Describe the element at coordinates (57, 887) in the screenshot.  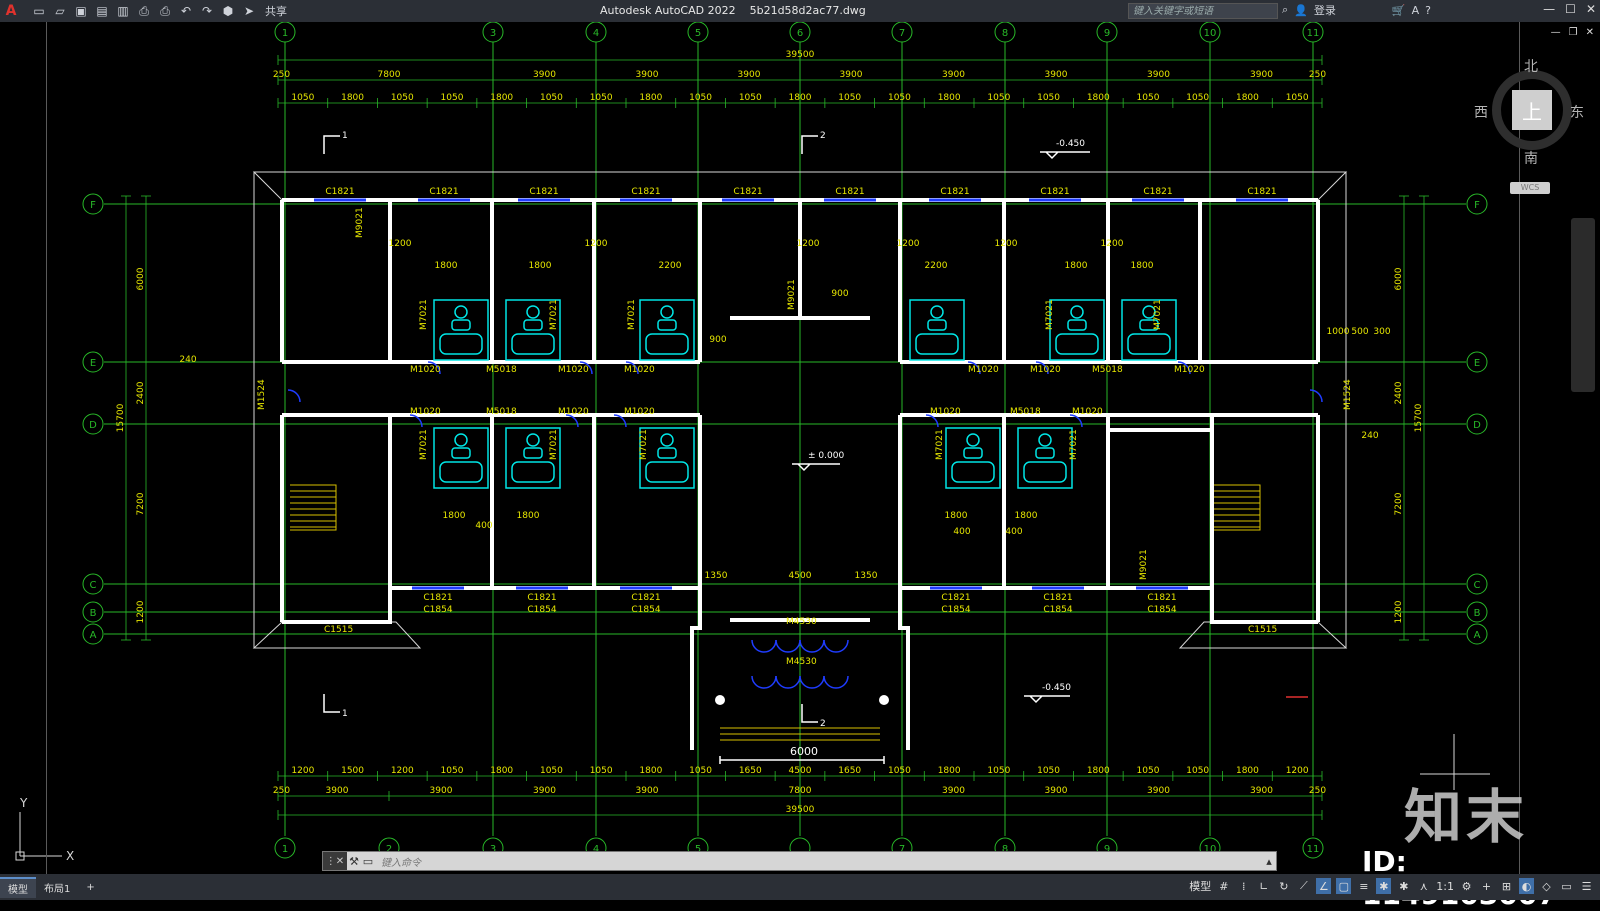
I see `tab-layout1: 布局1` at that location.